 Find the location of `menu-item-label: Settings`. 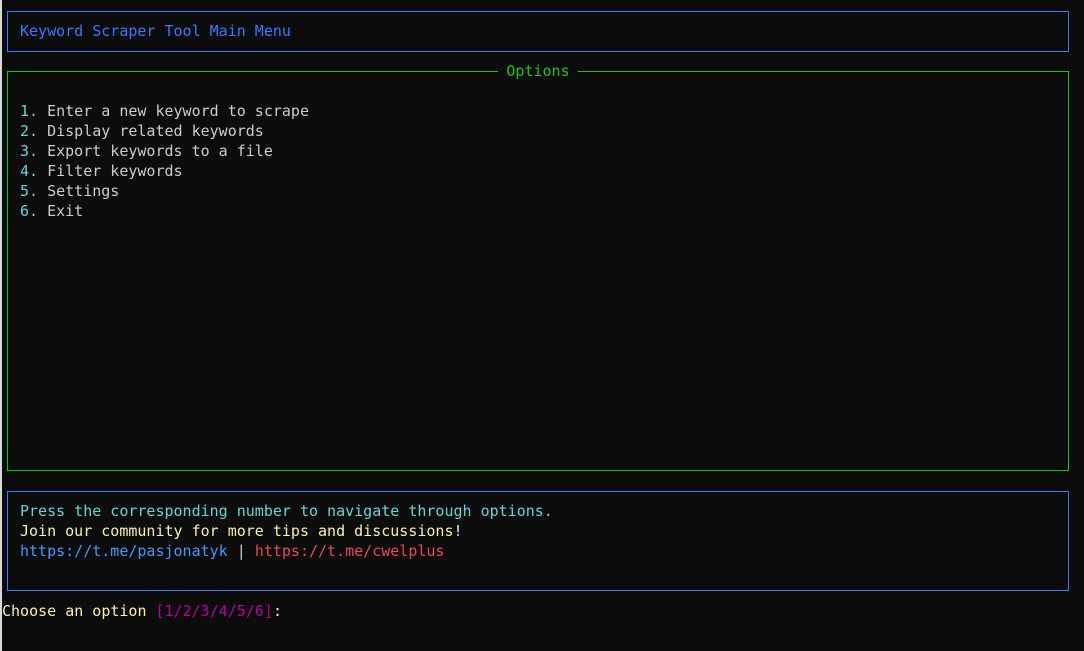

menu-item-label: Settings is located at coordinates (83, 191).